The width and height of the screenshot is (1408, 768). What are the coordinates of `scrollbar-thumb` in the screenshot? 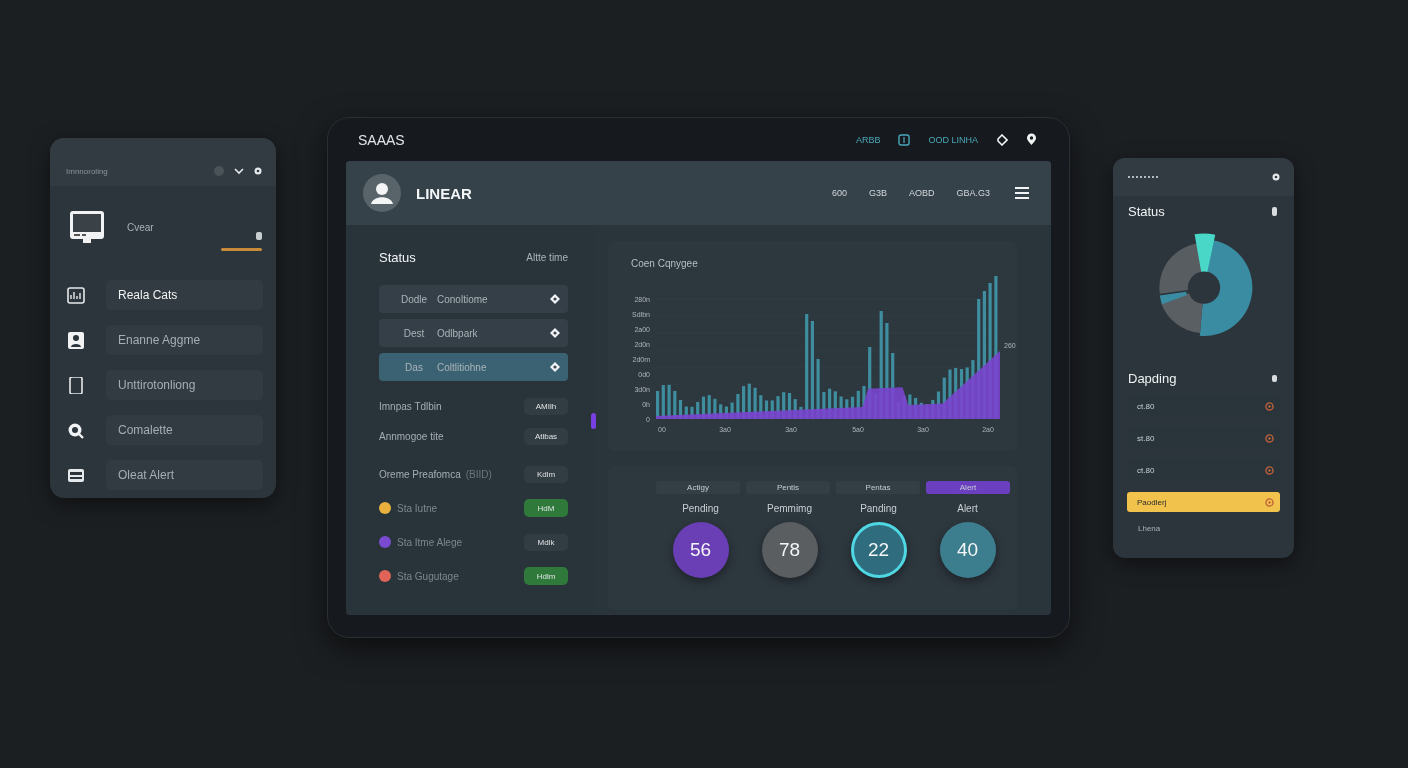 It's located at (593, 421).